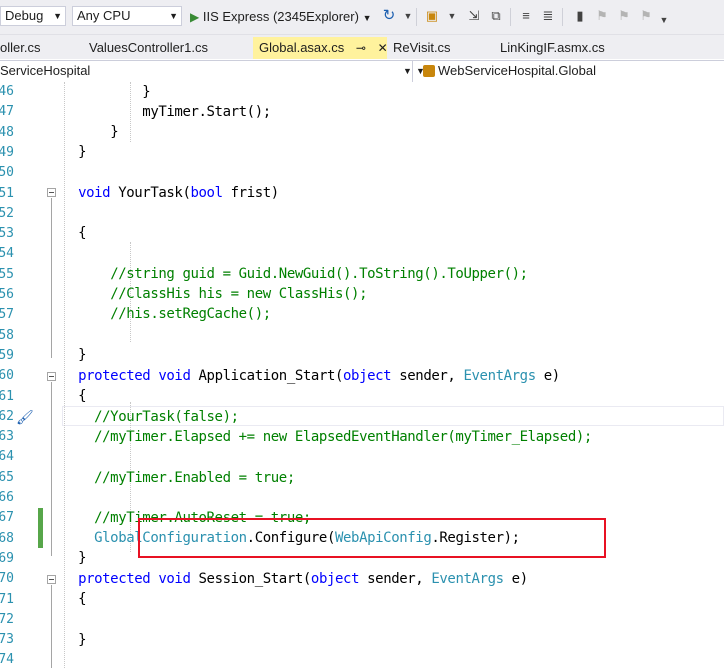  I want to click on line-59: }, so click(82, 355).